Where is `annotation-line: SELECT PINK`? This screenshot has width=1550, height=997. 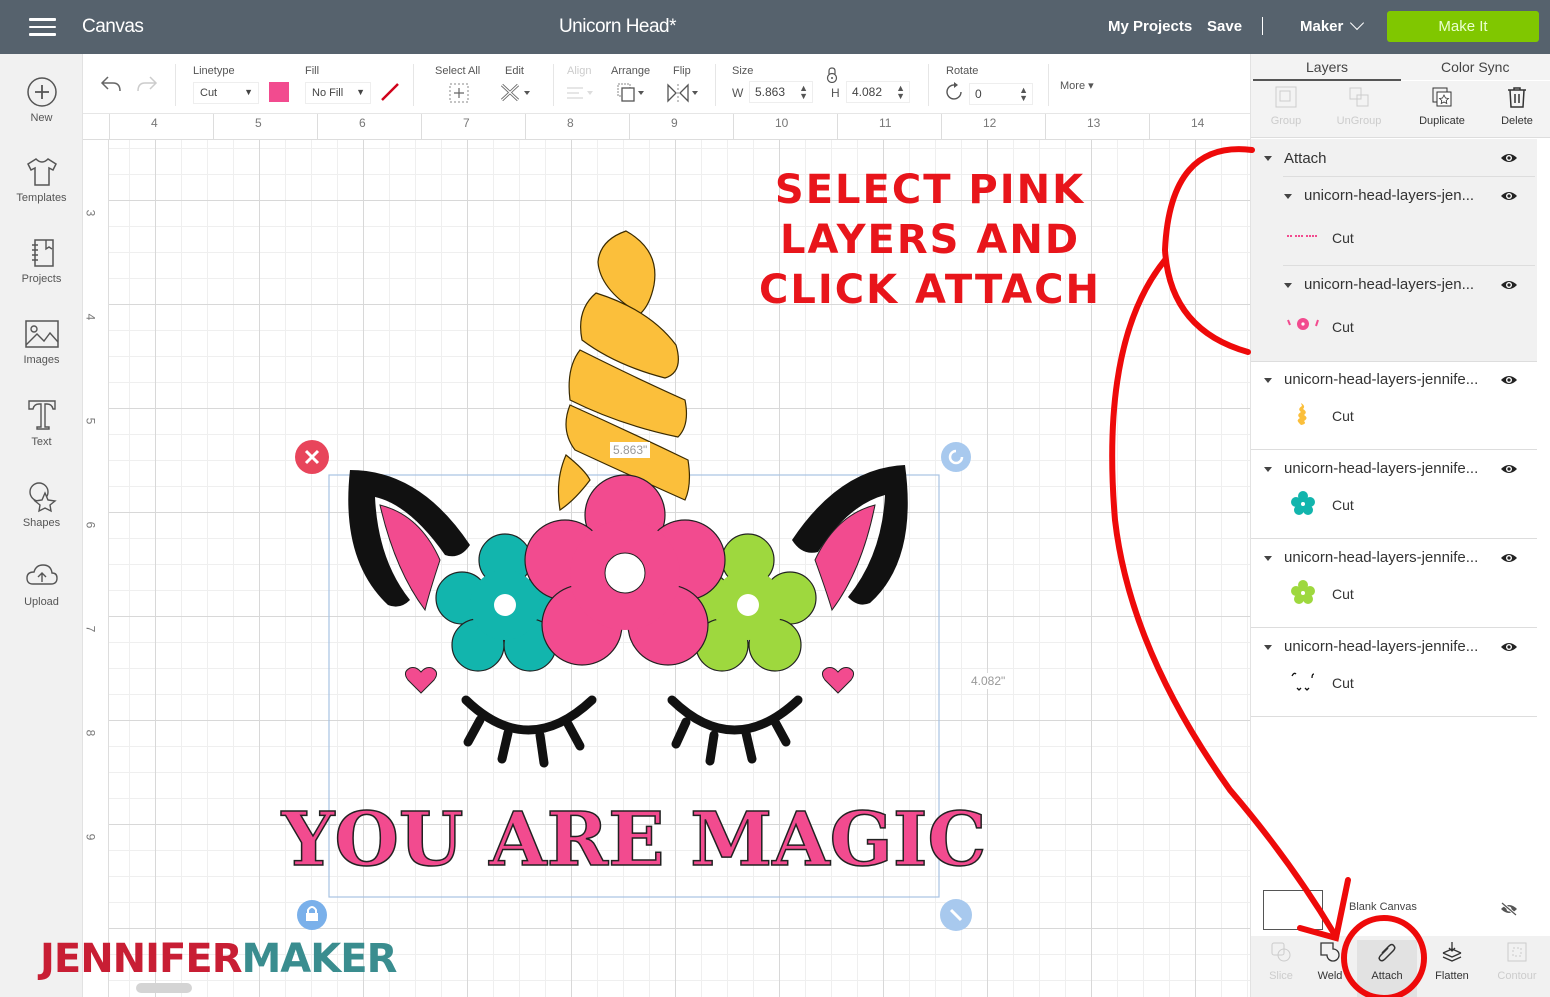 annotation-line: SELECT PINK is located at coordinates (930, 190).